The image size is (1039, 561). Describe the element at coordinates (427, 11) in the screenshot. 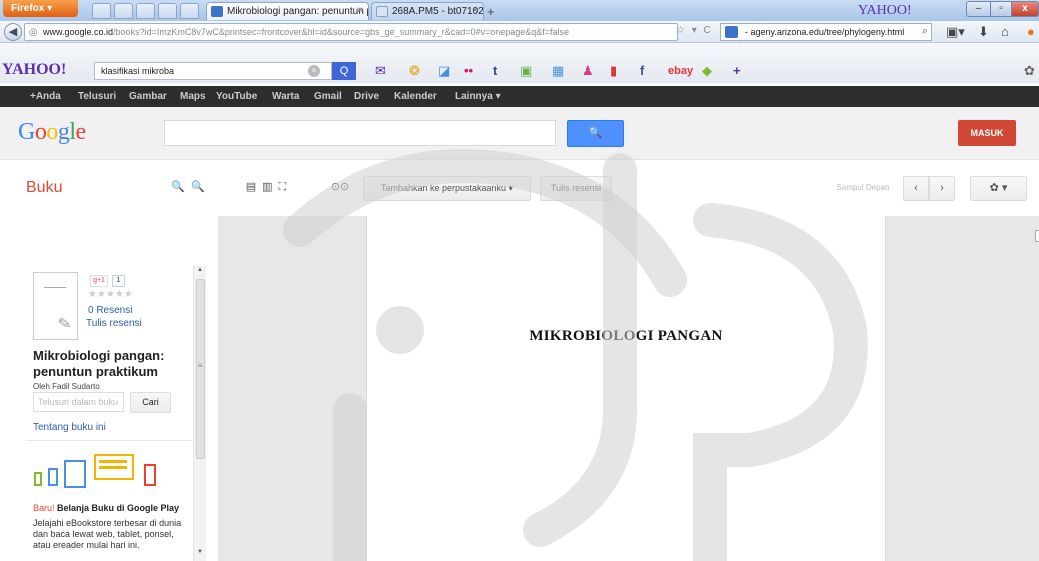

I see `browser-tab-pdf: 268A.PM5 - bt071027.pdf ×` at that location.